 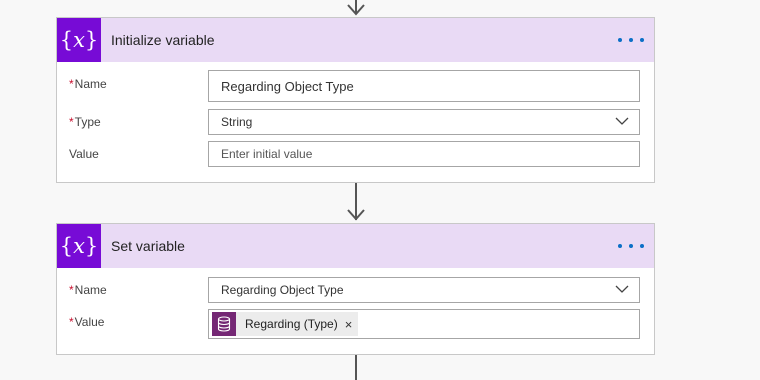 What do you see at coordinates (287, 86) in the screenshot?
I see `name-input-value: Regarding Object Type` at bounding box center [287, 86].